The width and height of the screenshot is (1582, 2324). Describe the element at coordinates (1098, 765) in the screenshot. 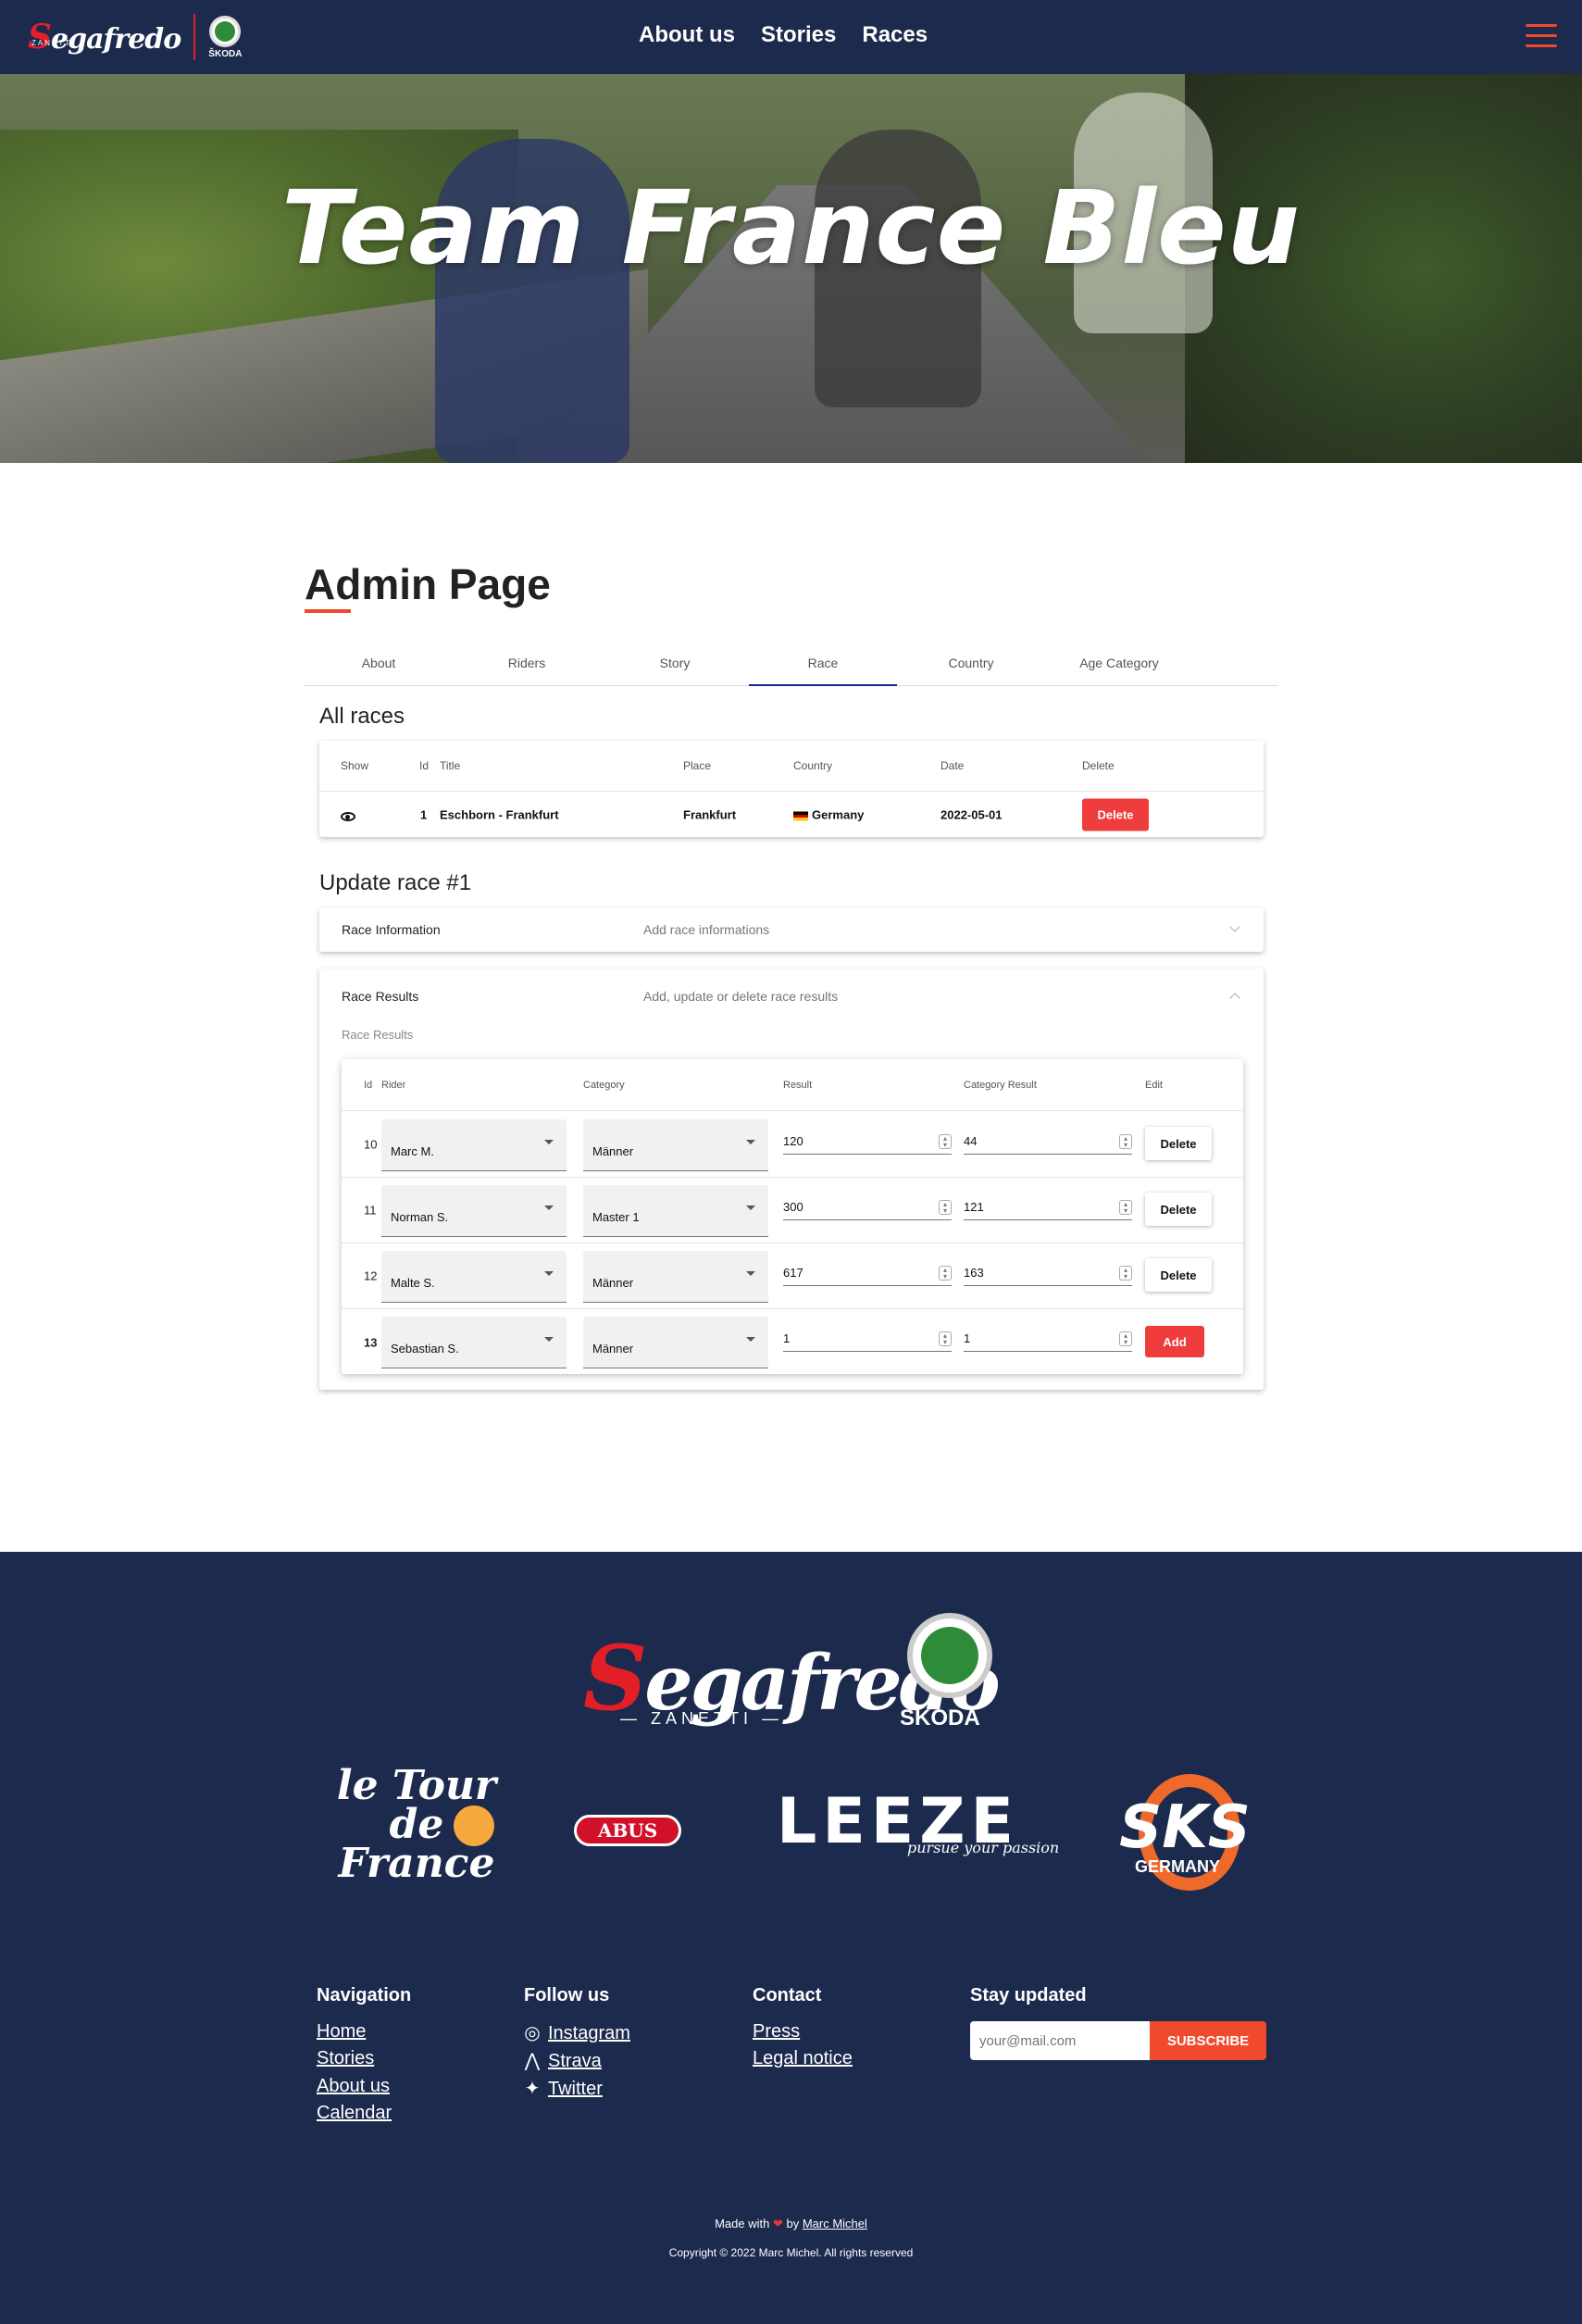

I see `col-delete: Delete` at that location.